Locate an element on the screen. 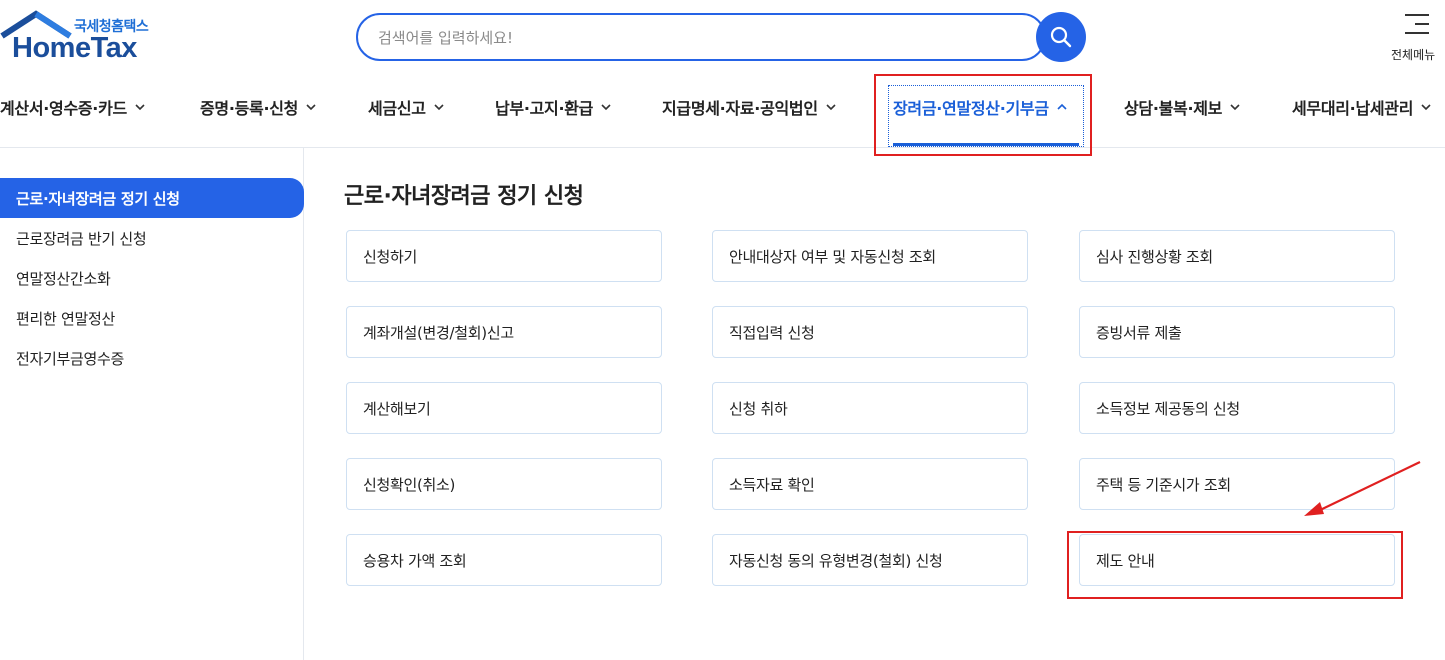  sidebar-item-label: 근로장려금 반기 신청 is located at coordinates (81, 238).